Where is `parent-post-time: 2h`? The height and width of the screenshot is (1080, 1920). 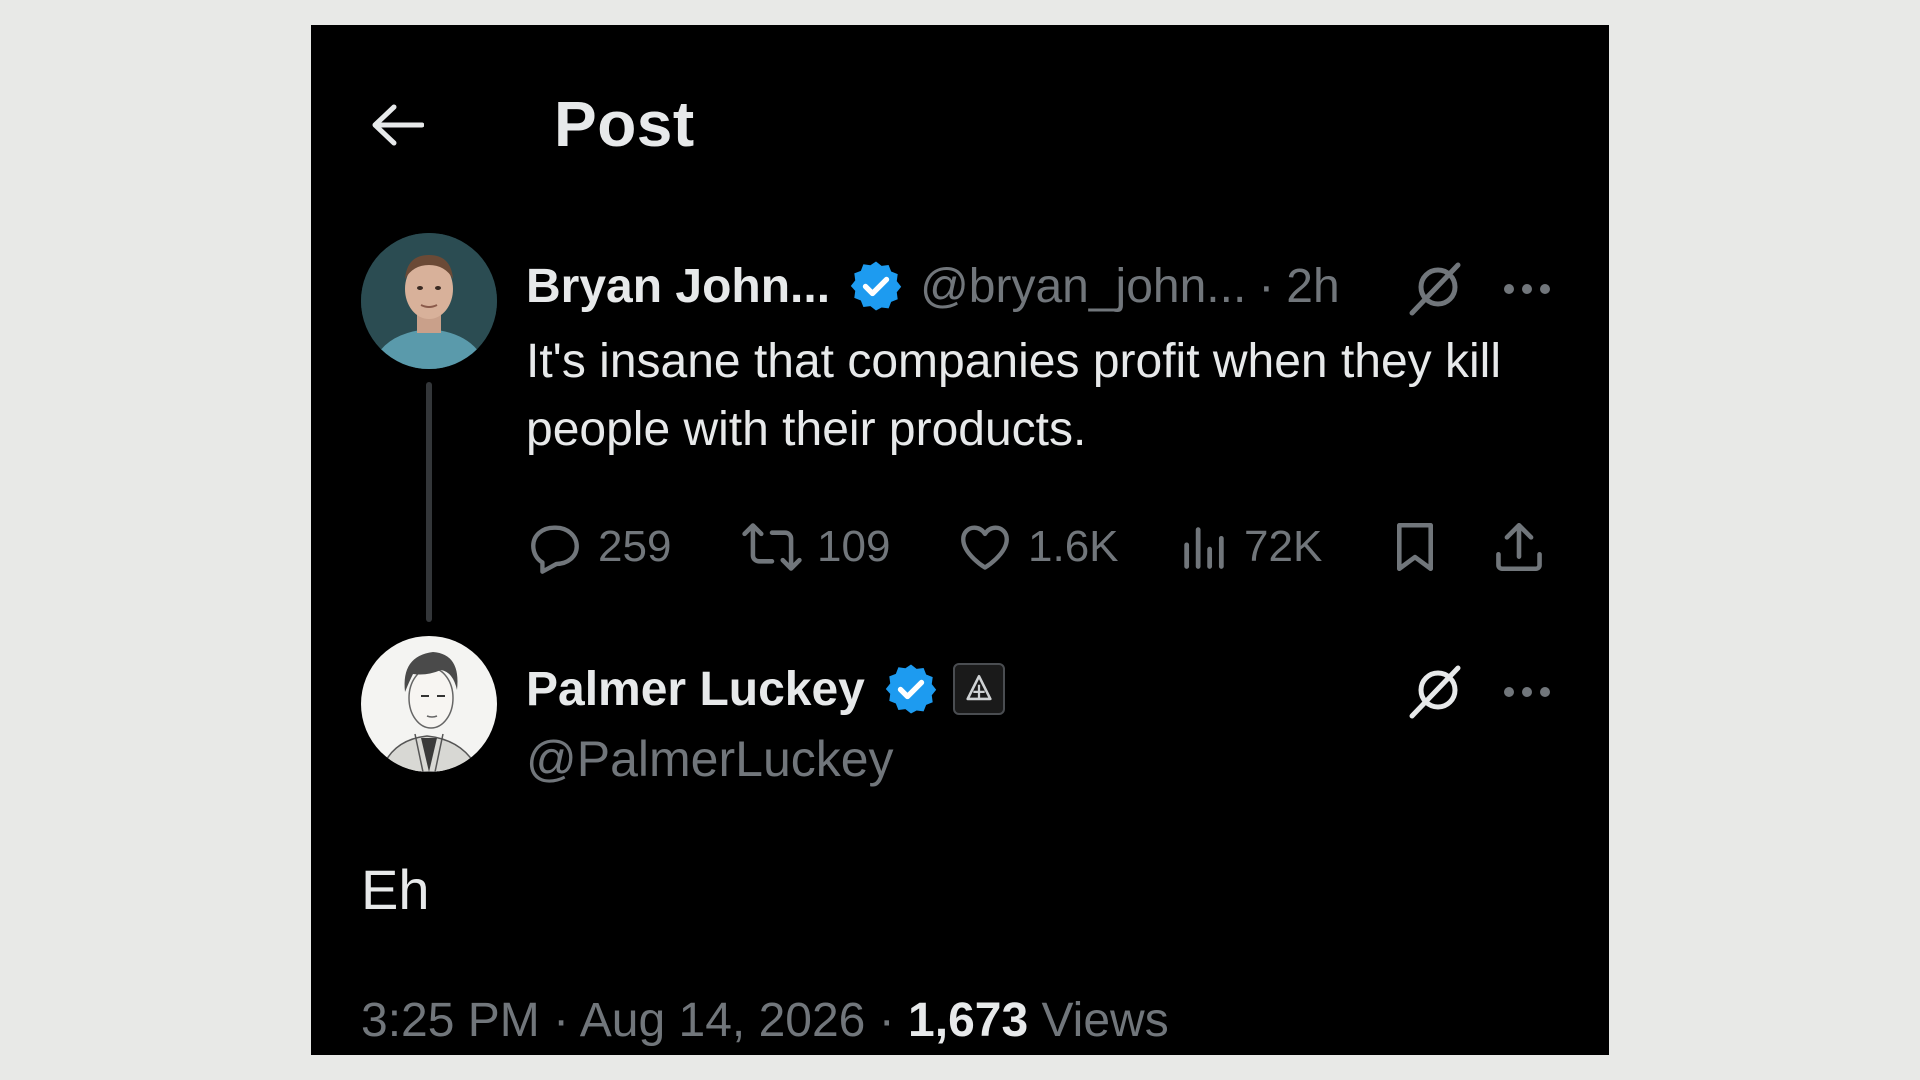 parent-post-time: 2h is located at coordinates (1312, 286).